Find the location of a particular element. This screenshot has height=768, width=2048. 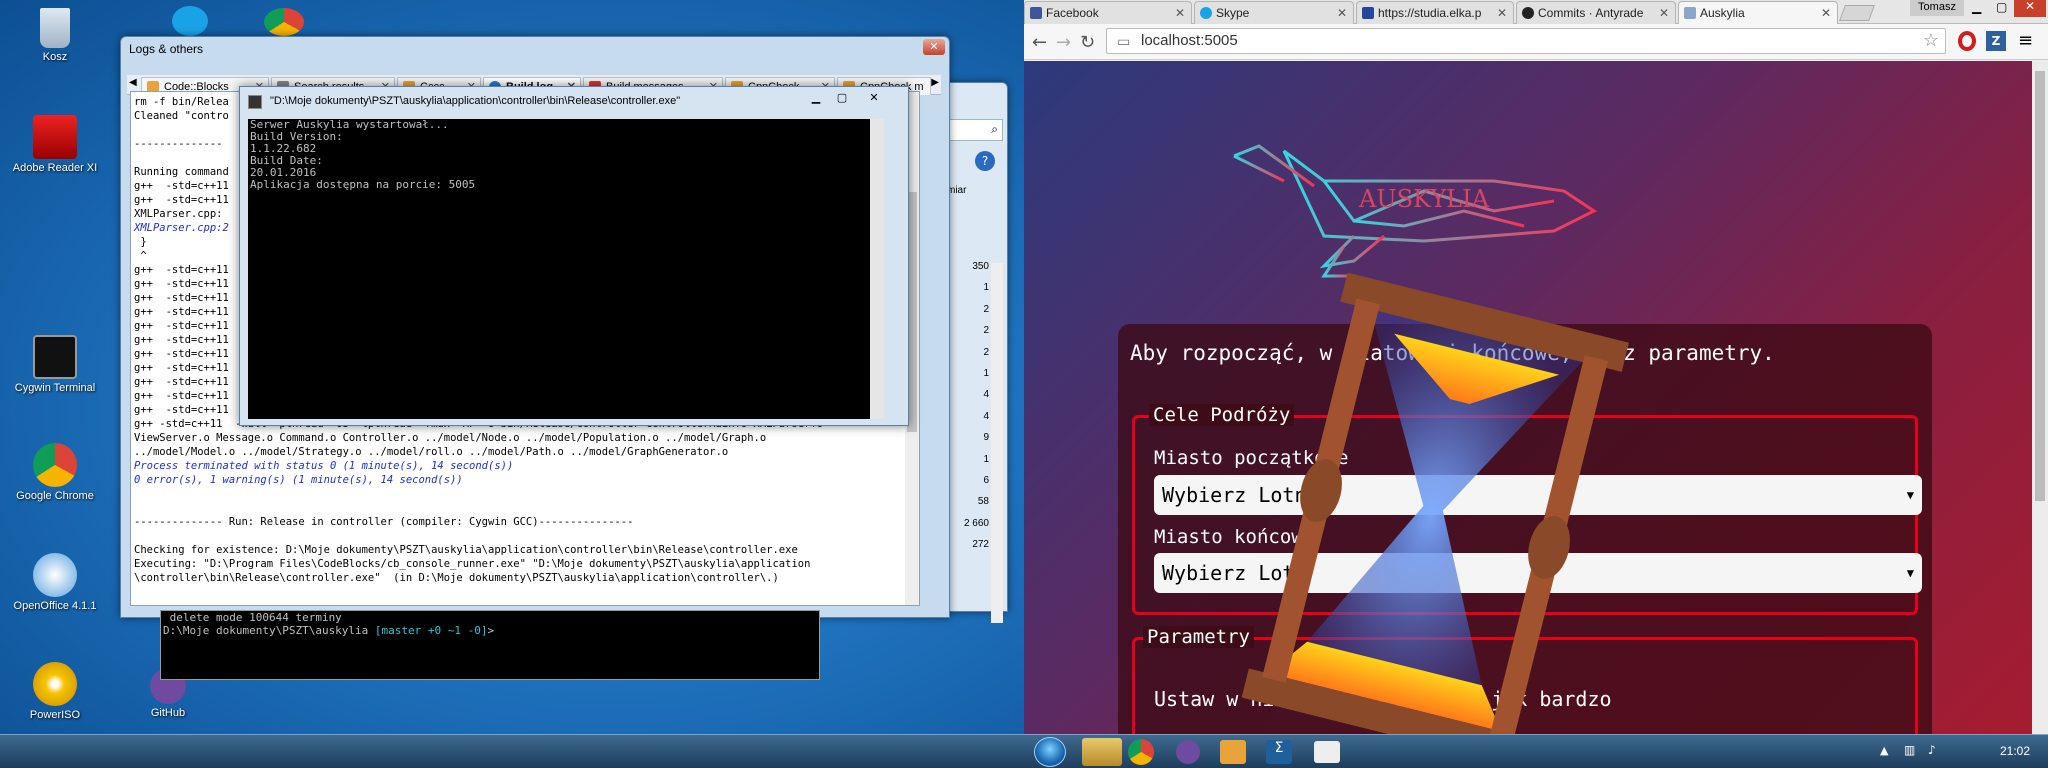

tray-expand-icon: ▲ is located at coordinates (1884, 750).